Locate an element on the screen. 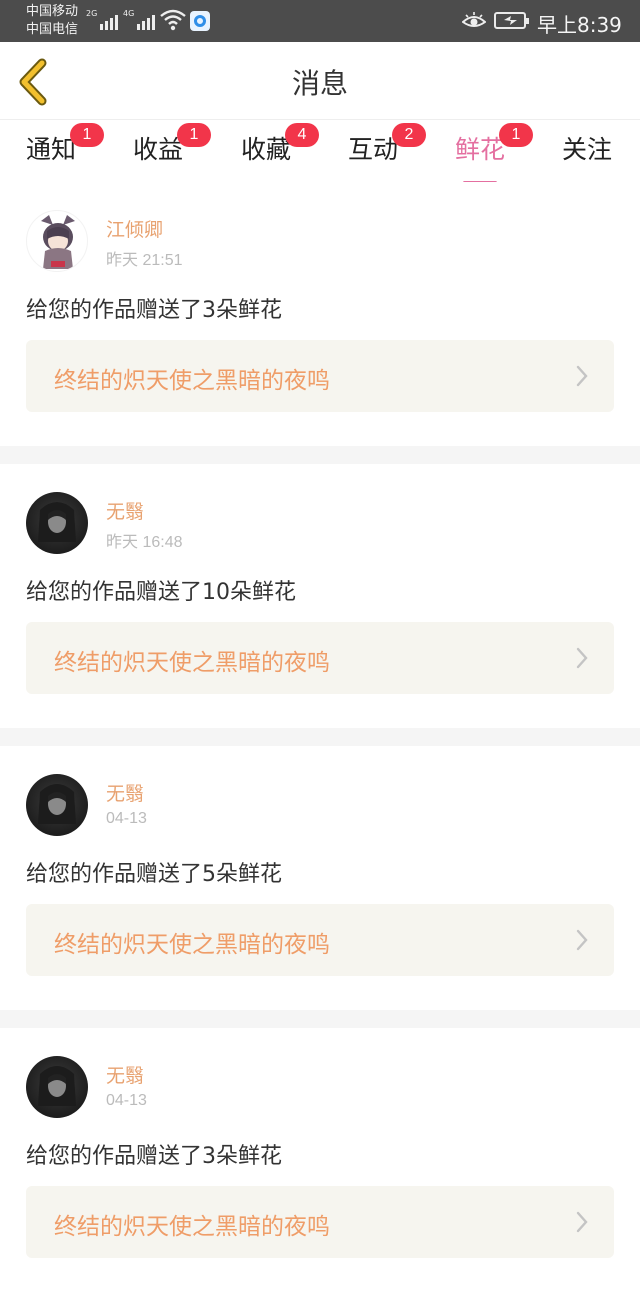  username: 江倾卿 is located at coordinates (134, 228).